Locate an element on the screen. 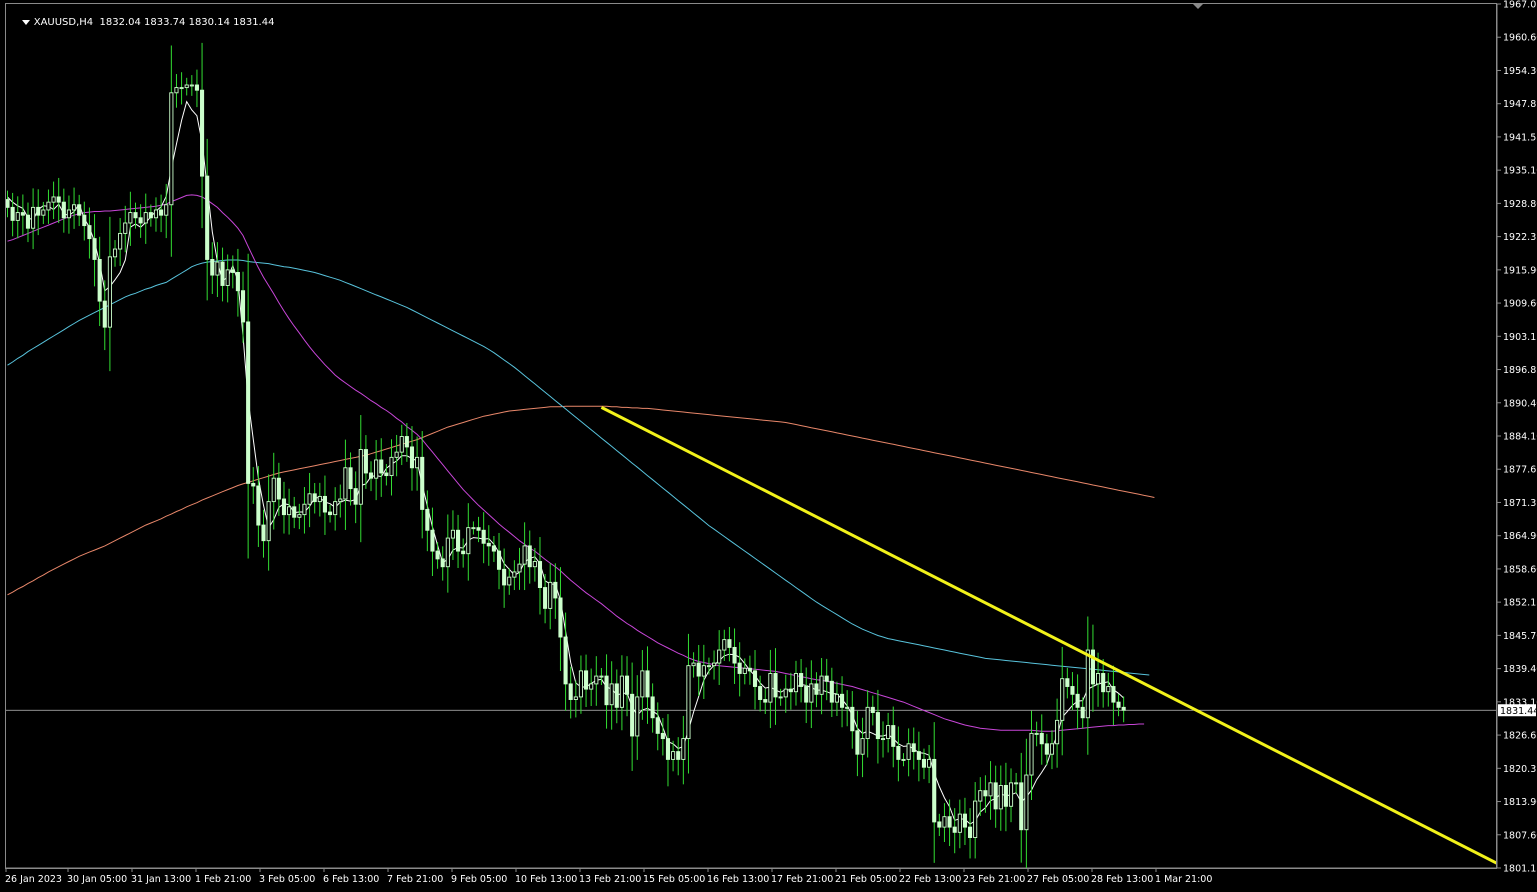 This screenshot has height=892, width=1537. price-tick-label: 1801.15 is located at coordinates (1520, 869).